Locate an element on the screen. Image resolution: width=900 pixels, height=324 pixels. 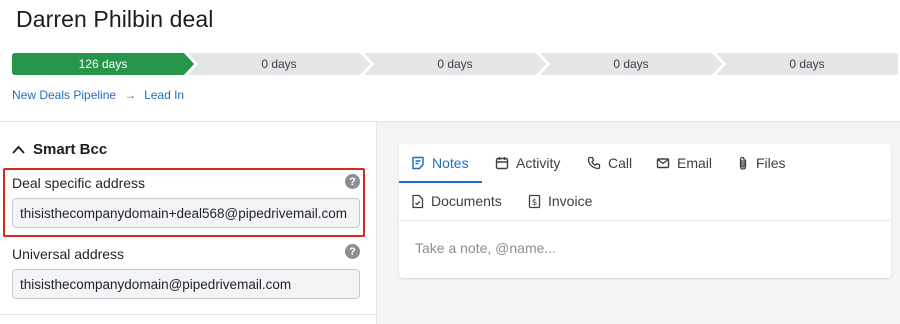
tab-invoice: $ Invoice is located at coordinates (560, 201).